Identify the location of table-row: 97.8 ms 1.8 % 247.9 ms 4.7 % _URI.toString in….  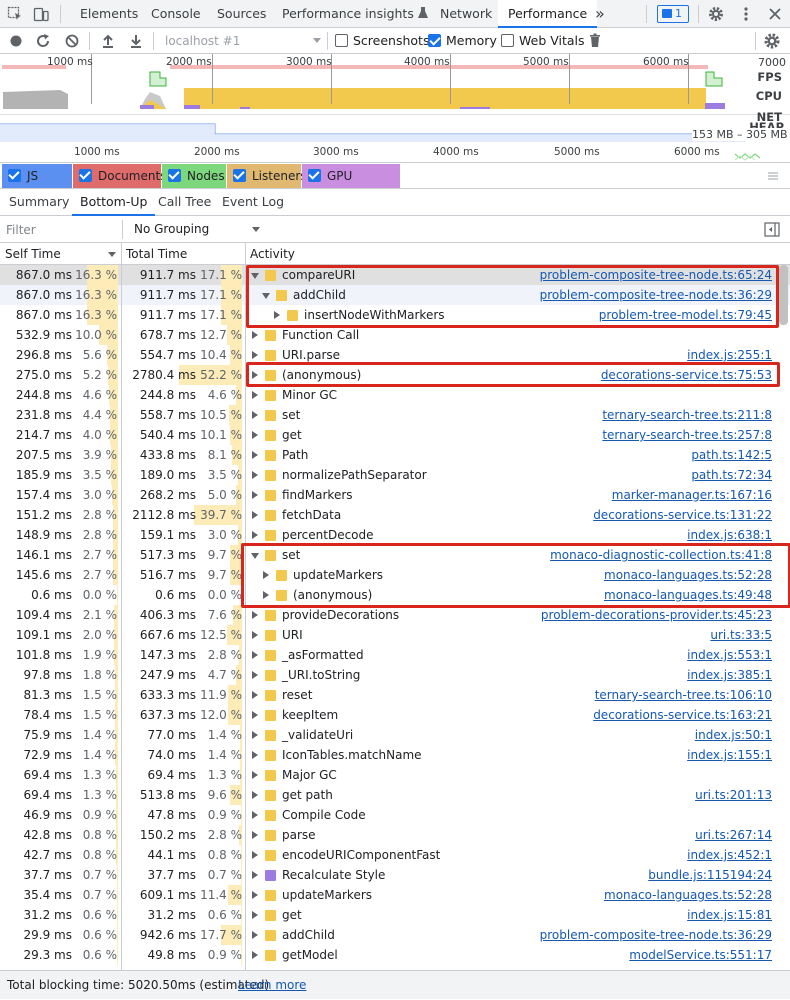
(395, 675).